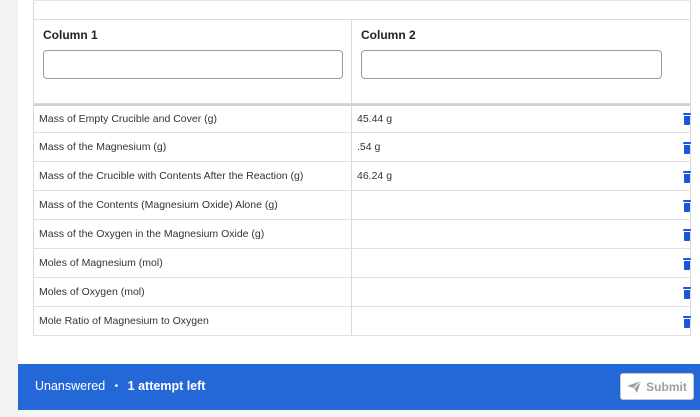 This screenshot has width=700, height=417. Describe the element at coordinates (193, 119) in the screenshot. I see `row-label-cell: Mass of Empty Crucible and Cover (g)` at that location.